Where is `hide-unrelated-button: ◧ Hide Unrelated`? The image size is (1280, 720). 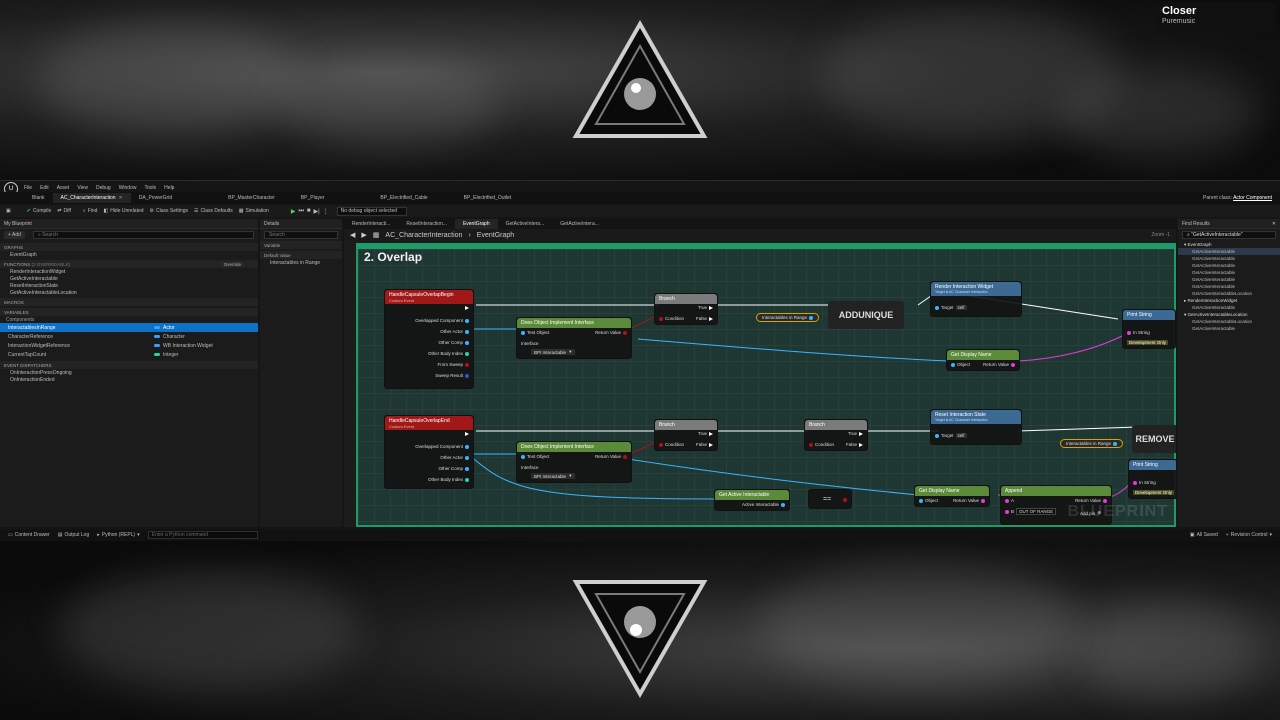
hide-unrelated-button: ◧ Hide Unrelated is located at coordinates (123, 211).